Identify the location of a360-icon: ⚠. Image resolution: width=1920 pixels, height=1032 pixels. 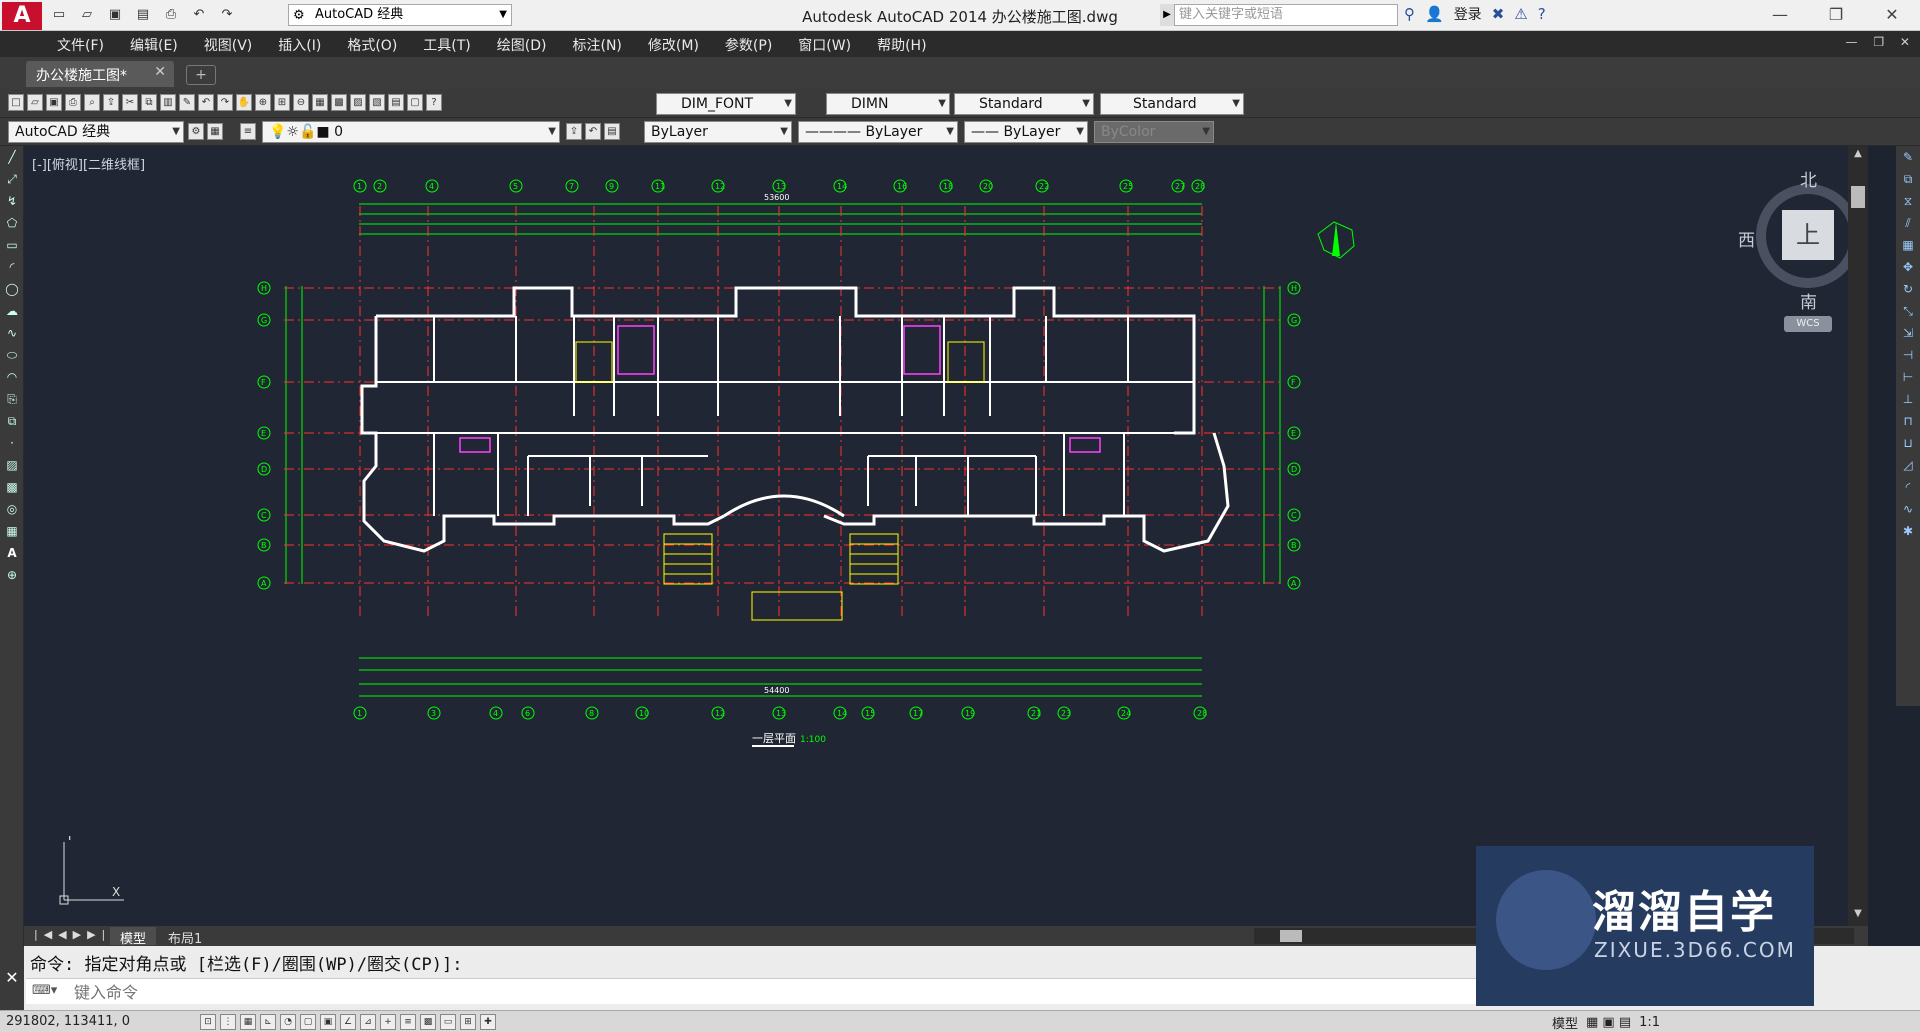
(1520, 14).